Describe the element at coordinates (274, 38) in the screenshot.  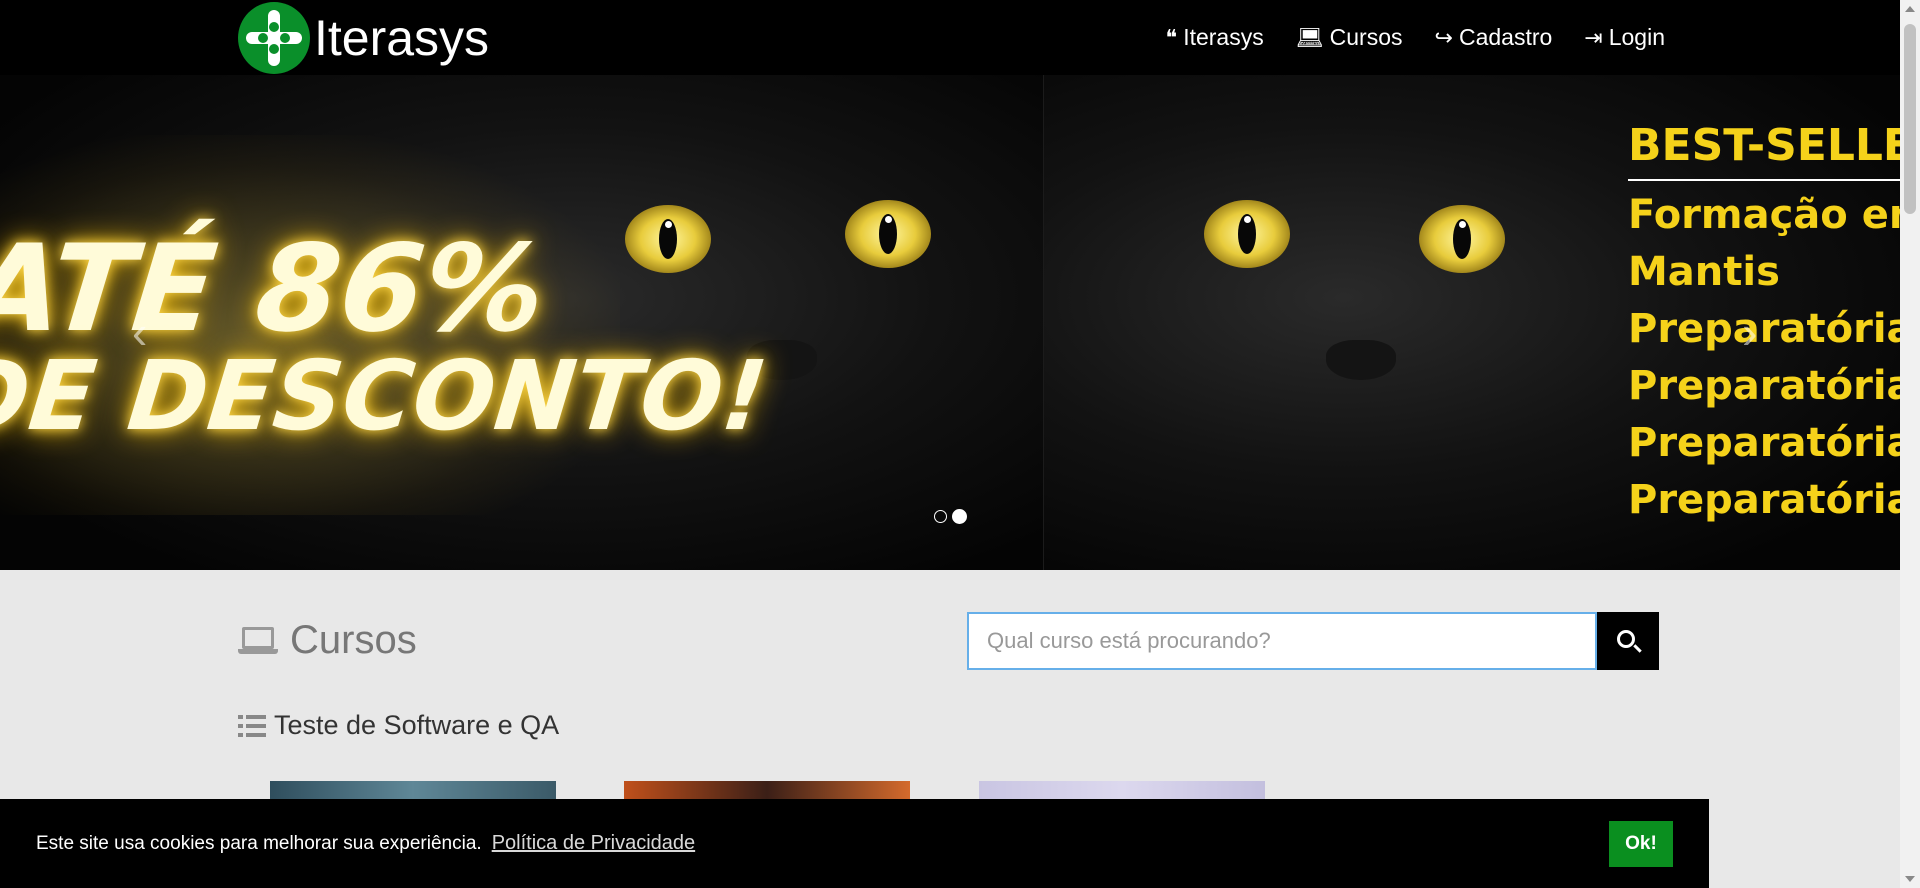
I see `logo-cross-icon` at that location.